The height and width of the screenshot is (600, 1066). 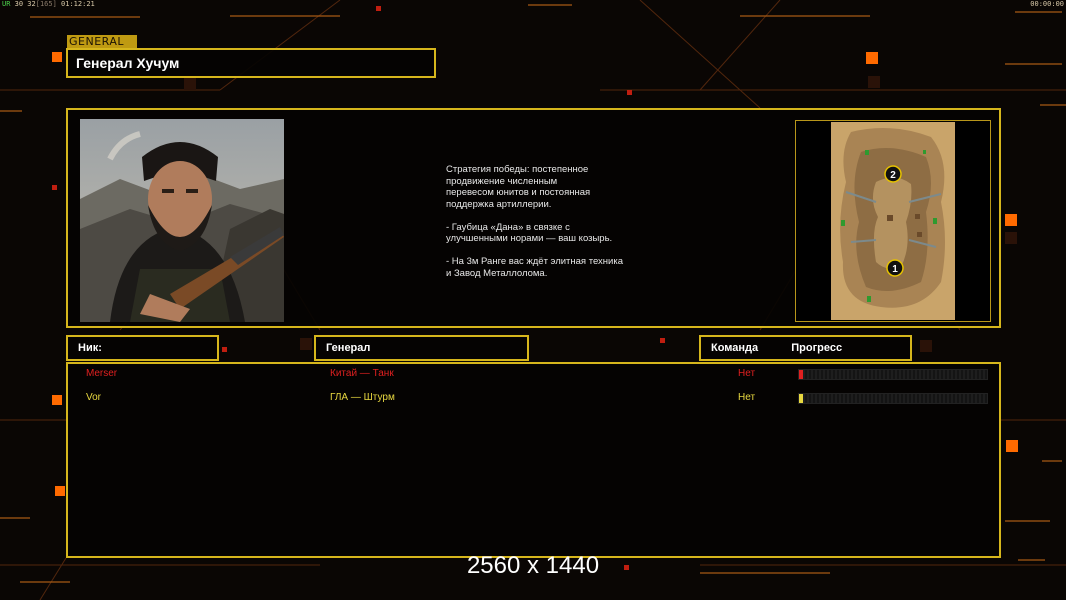 I want to click on map-marker-2: 2, so click(x=893, y=175).